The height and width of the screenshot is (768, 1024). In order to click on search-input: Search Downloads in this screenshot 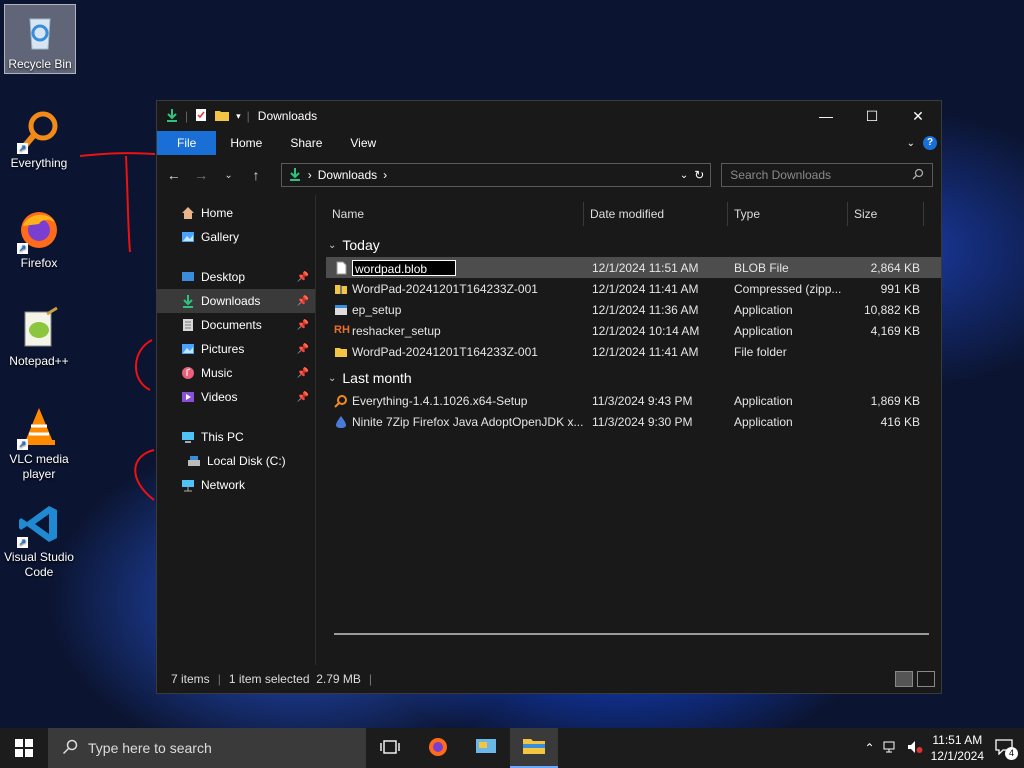, I will do `click(827, 175)`.